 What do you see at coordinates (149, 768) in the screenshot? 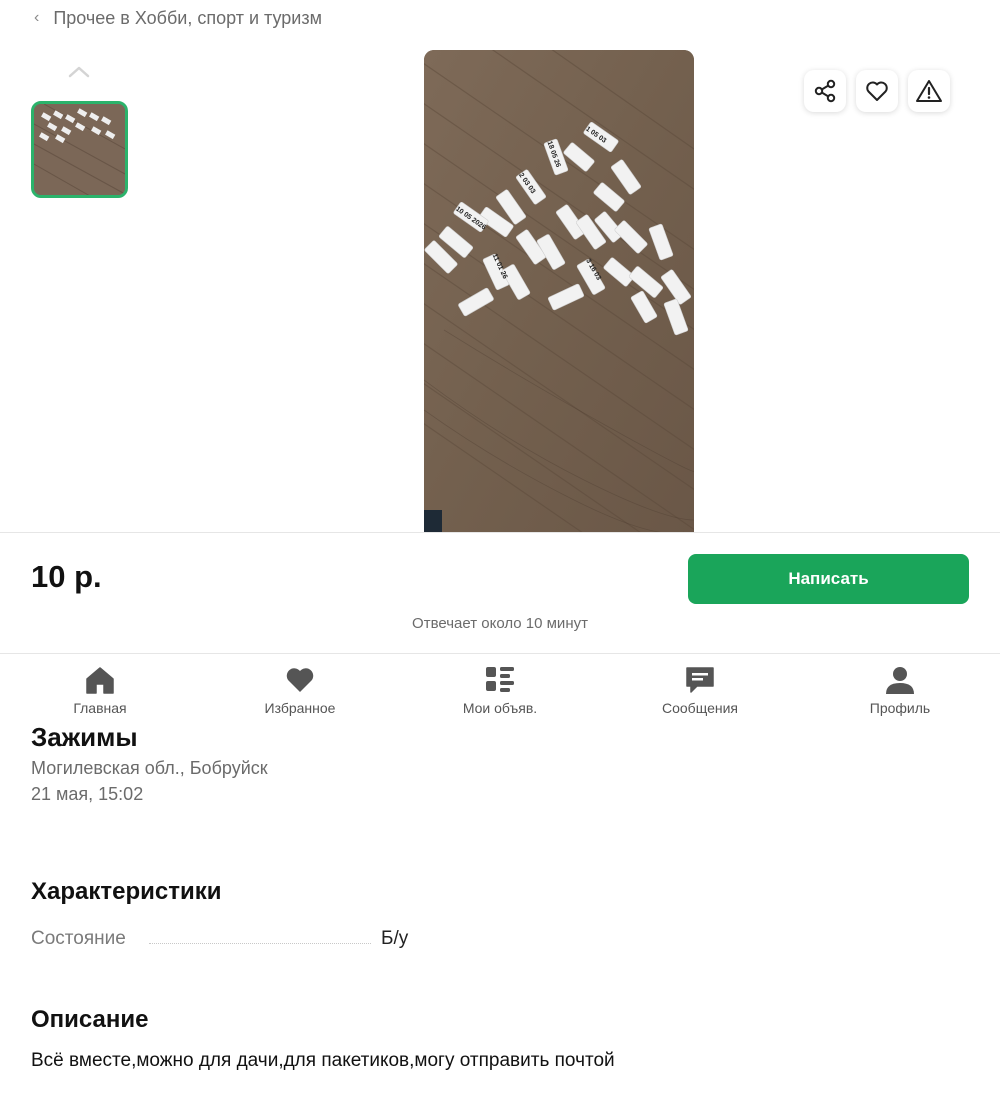
I see `listing-location: Могилевская обл., Бобруйск` at bounding box center [149, 768].